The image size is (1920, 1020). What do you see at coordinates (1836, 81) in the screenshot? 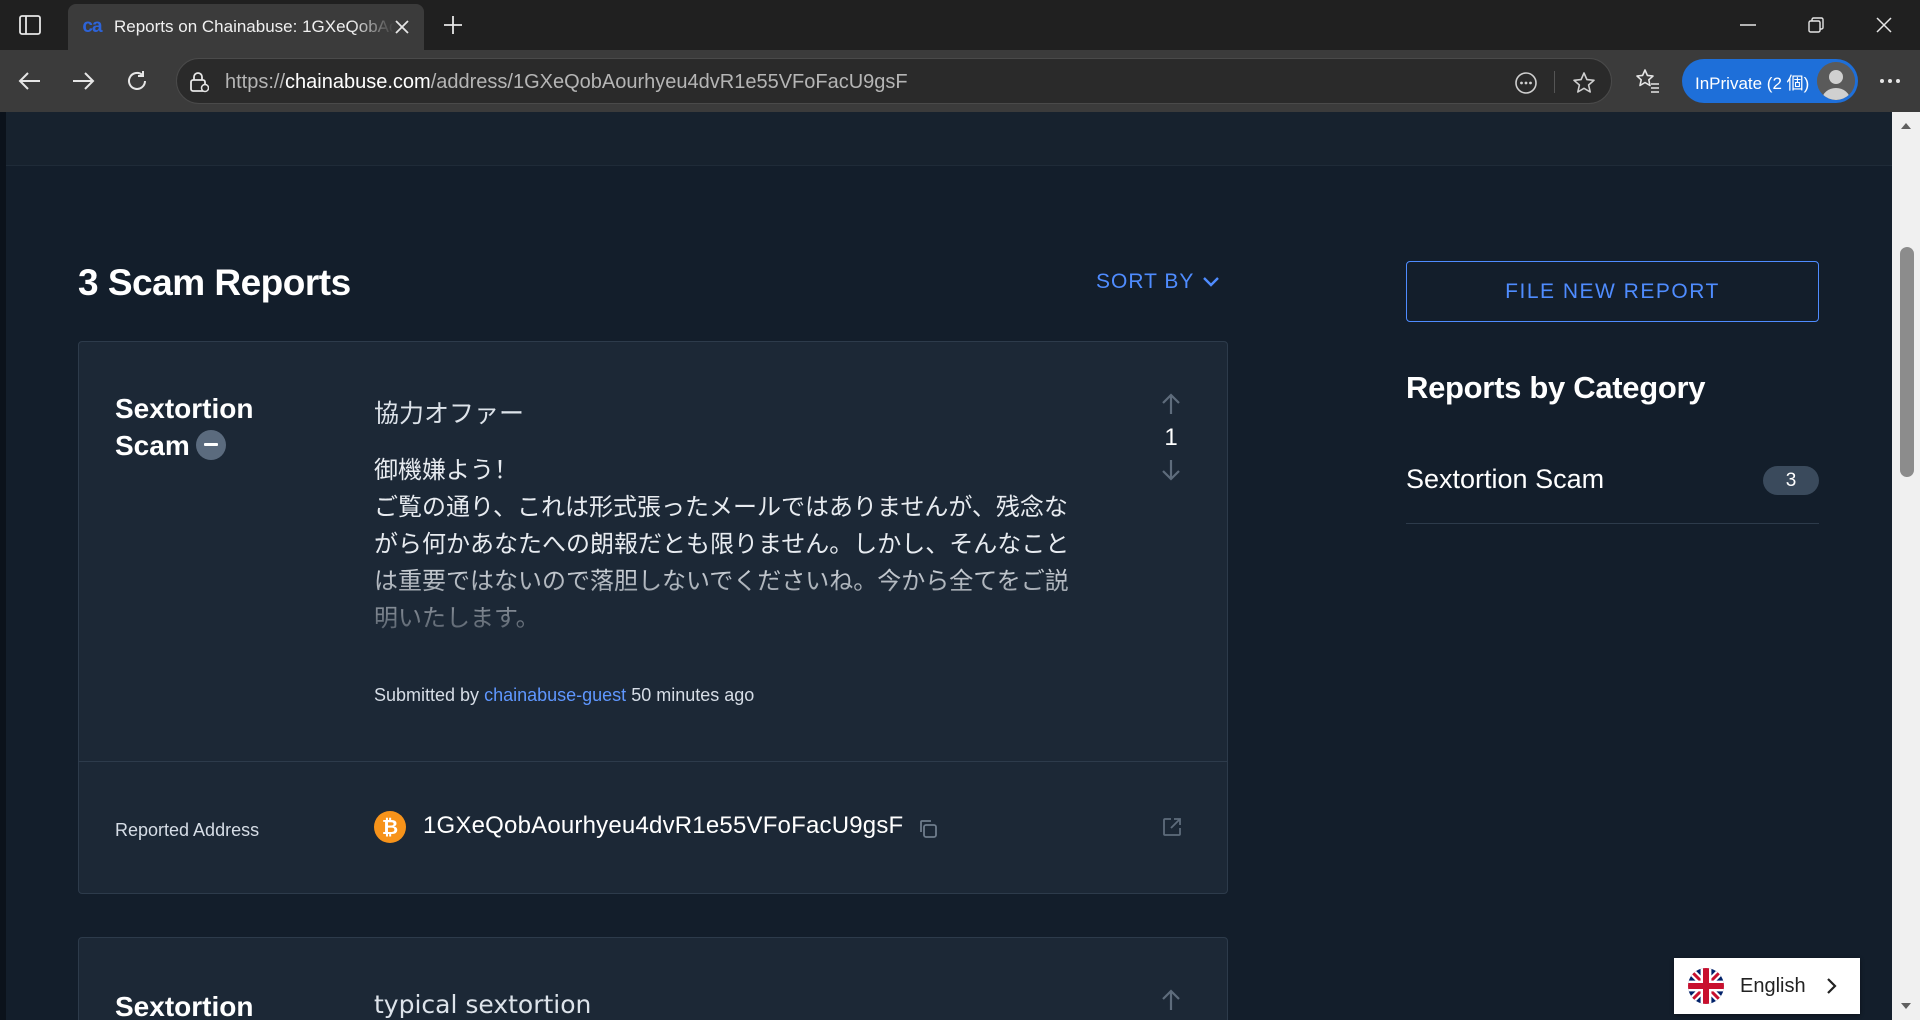
I see `profile-avatar-icon` at bounding box center [1836, 81].